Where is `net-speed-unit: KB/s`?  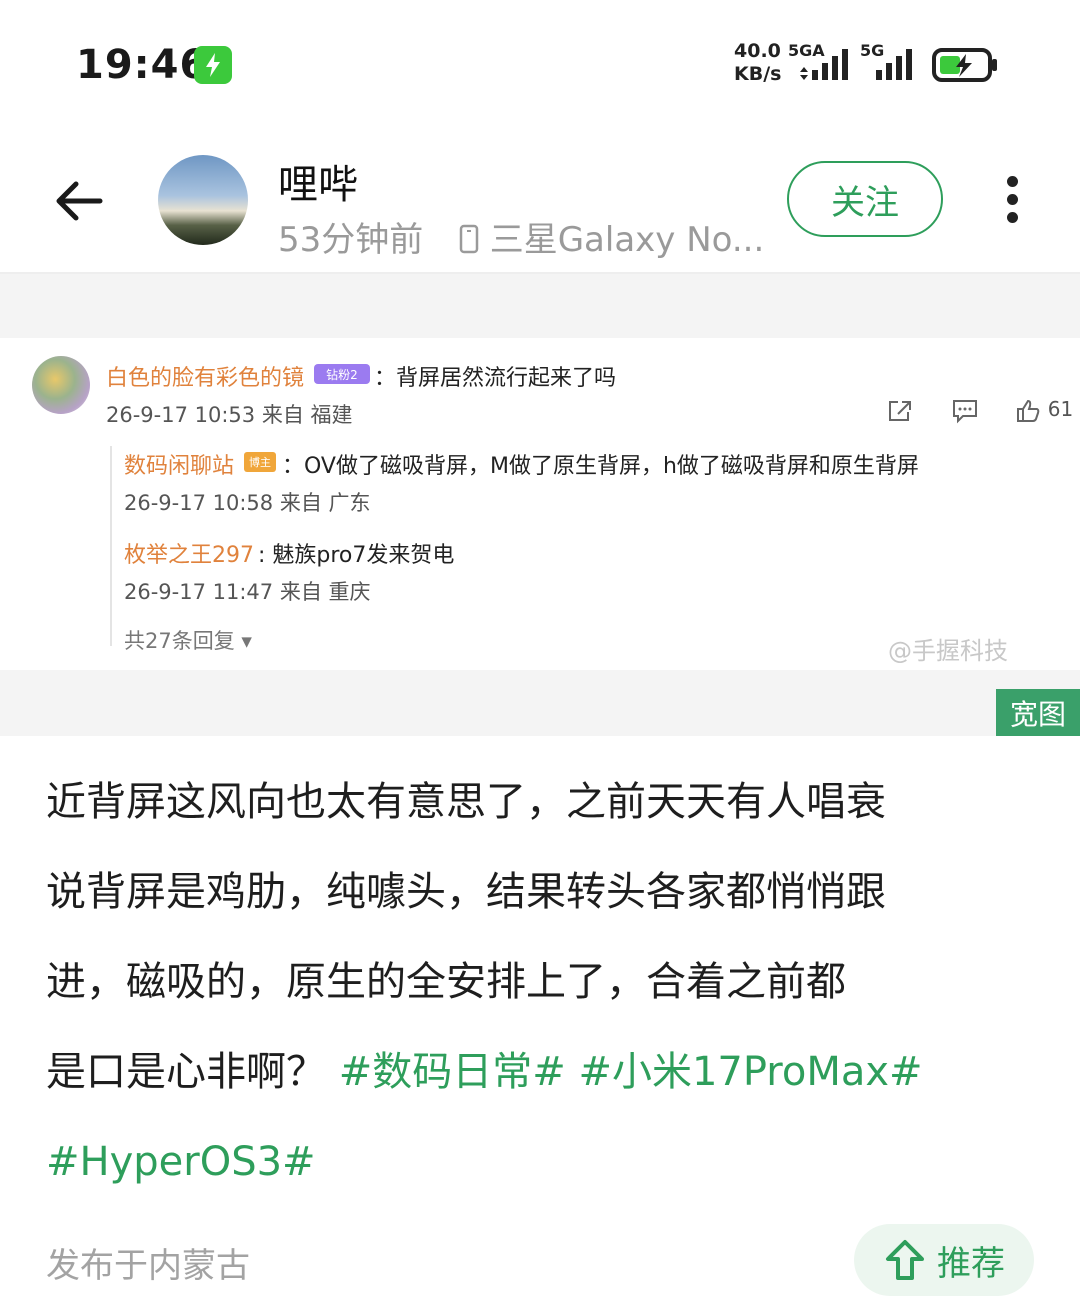 net-speed-unit: KB/s is located at coordinates (758, 74).